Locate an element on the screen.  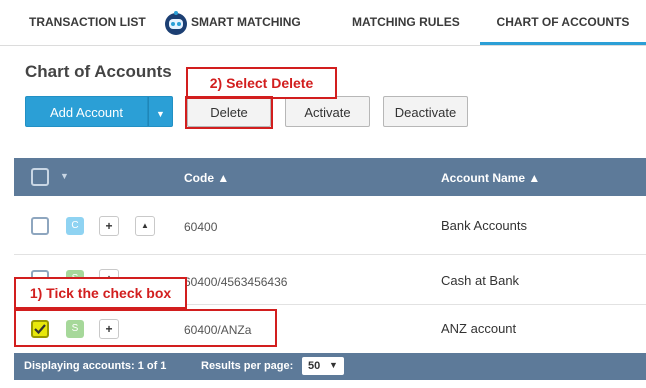
tab-transaction-list: TRANSACTION LIST is located at coordinates (87, 22).